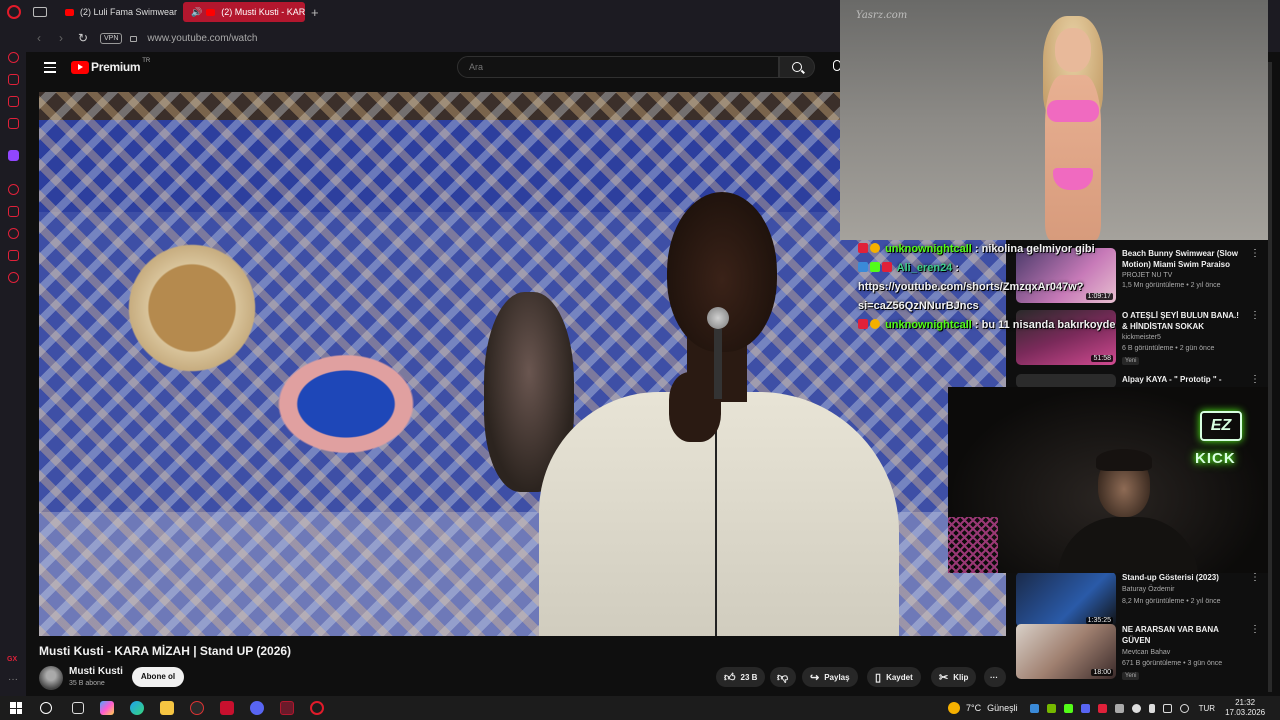 The height and width of the screenshot is (720, 1280). Describe the element at coordinates (1141, 337) in the screenshot. I see `recommendation-channel: kickmeister5` at that location.